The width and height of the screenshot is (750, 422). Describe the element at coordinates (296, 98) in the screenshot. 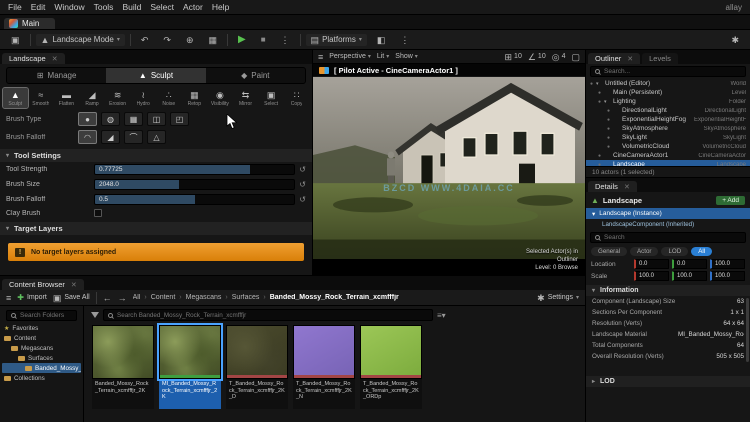

I see `tool-copy: ∷ Copy` at that location.